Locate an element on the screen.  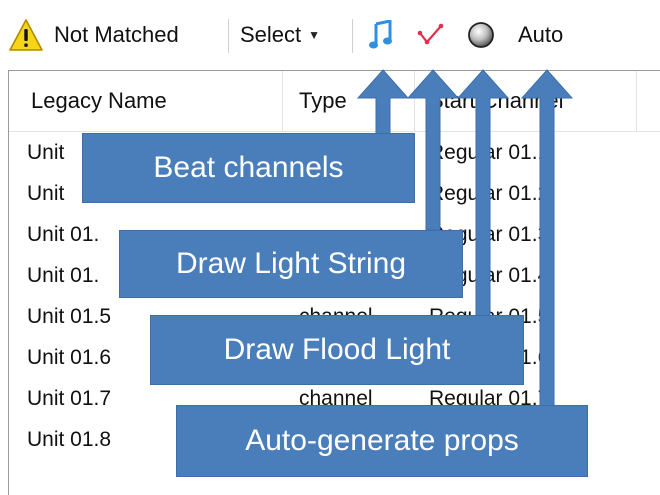
cell-legacy-name: Unit 01.8 is located at coordinates (69, 439).